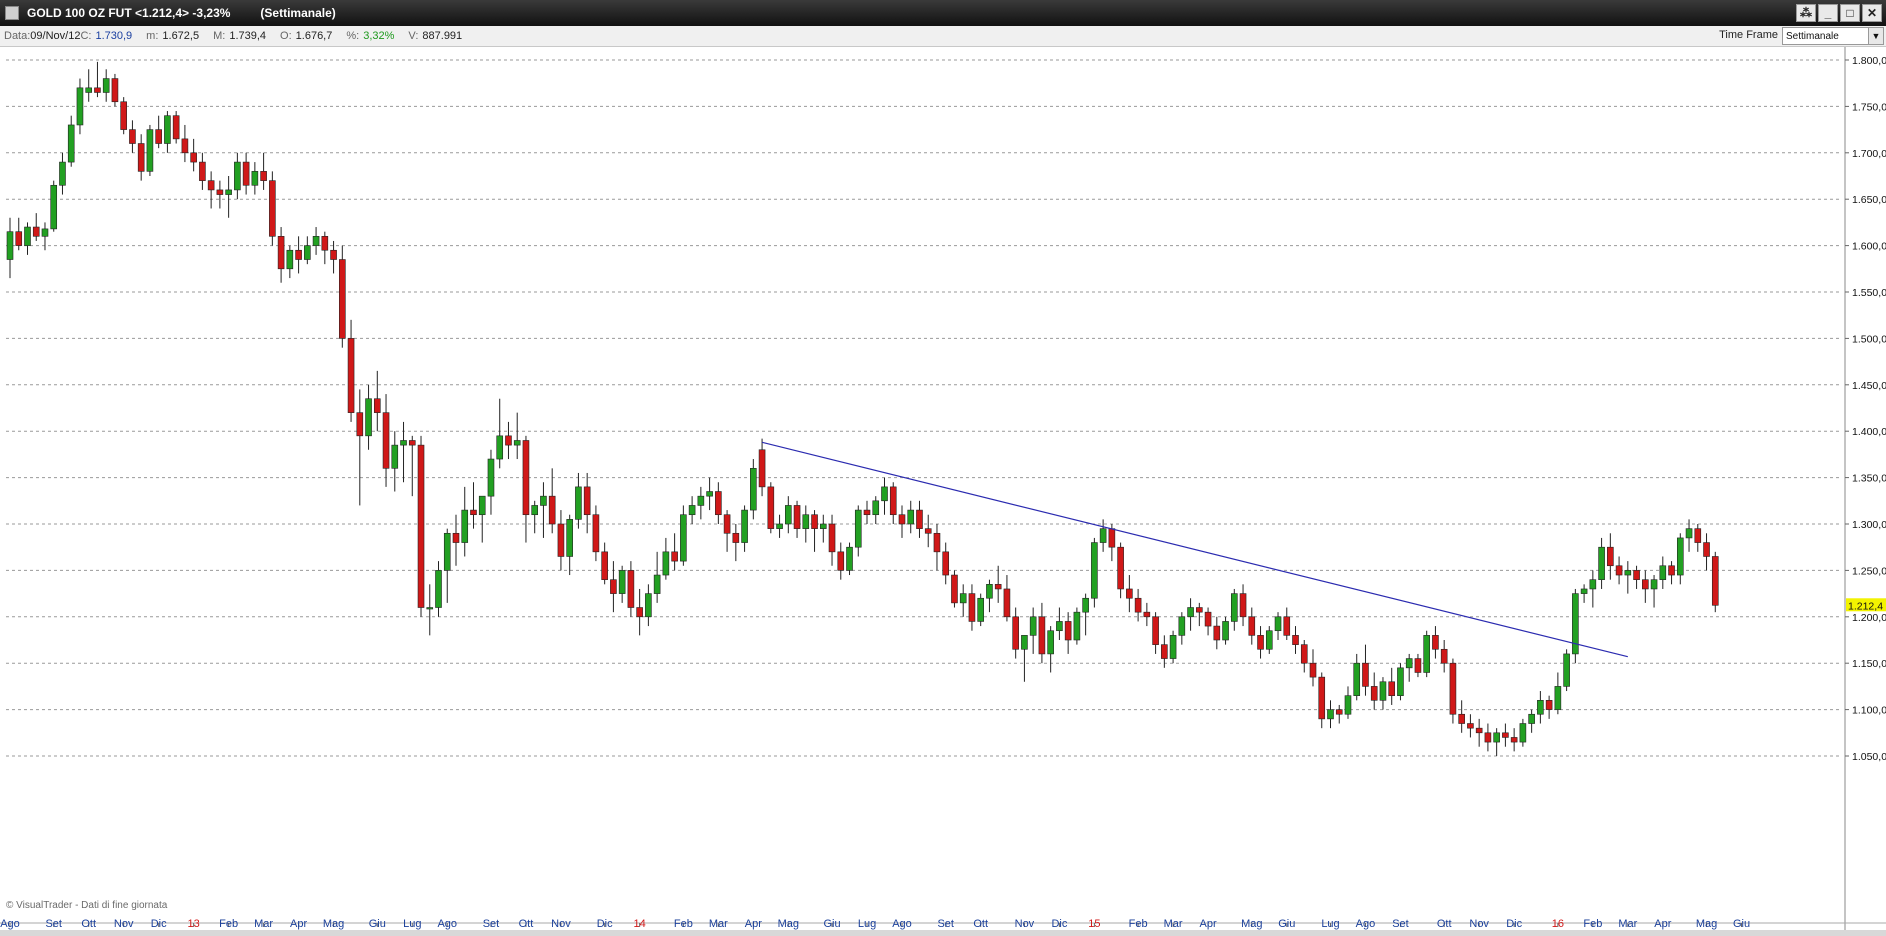 The width and height of the screenshot is (1886, 936). I want to click on maximize-icon: □, so click(1850, 13).